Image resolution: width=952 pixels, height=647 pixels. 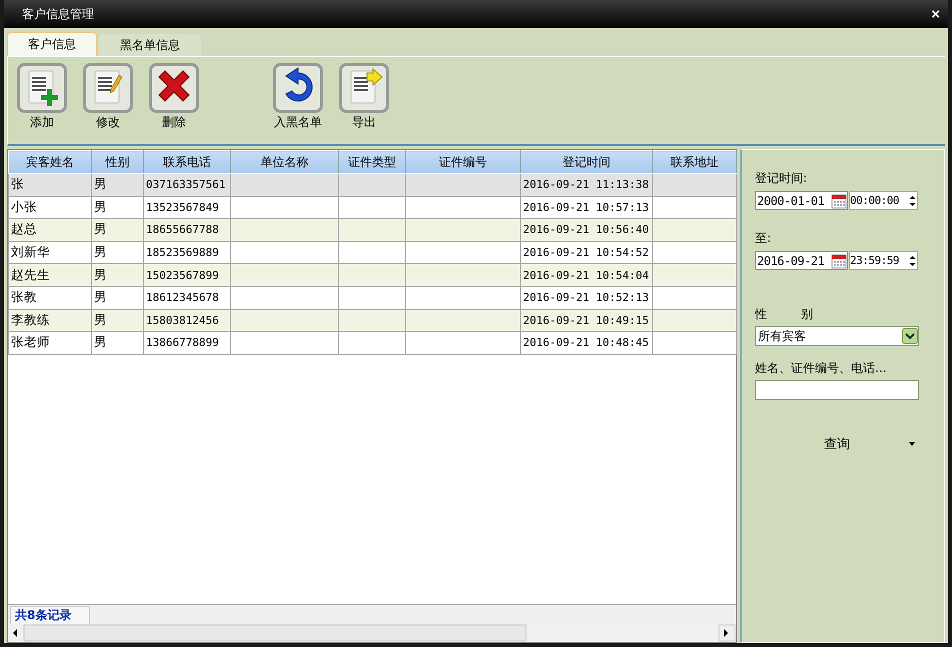 What do you see at coordinates (910, 336) in the screenshot?
I see `chevron-down-icon` at bounding box center [910, 336].